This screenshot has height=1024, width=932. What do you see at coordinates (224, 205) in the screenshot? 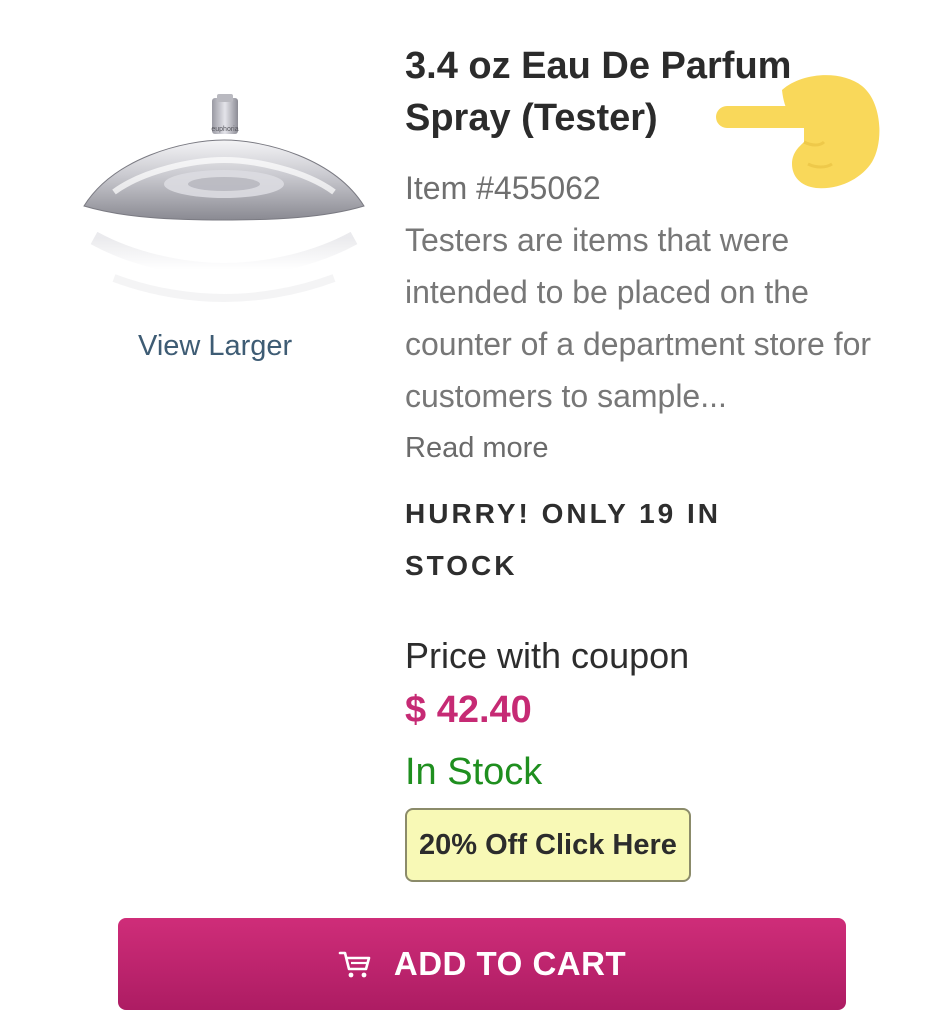
I see `product-image: euphoria` at bounding box center [224, 205].